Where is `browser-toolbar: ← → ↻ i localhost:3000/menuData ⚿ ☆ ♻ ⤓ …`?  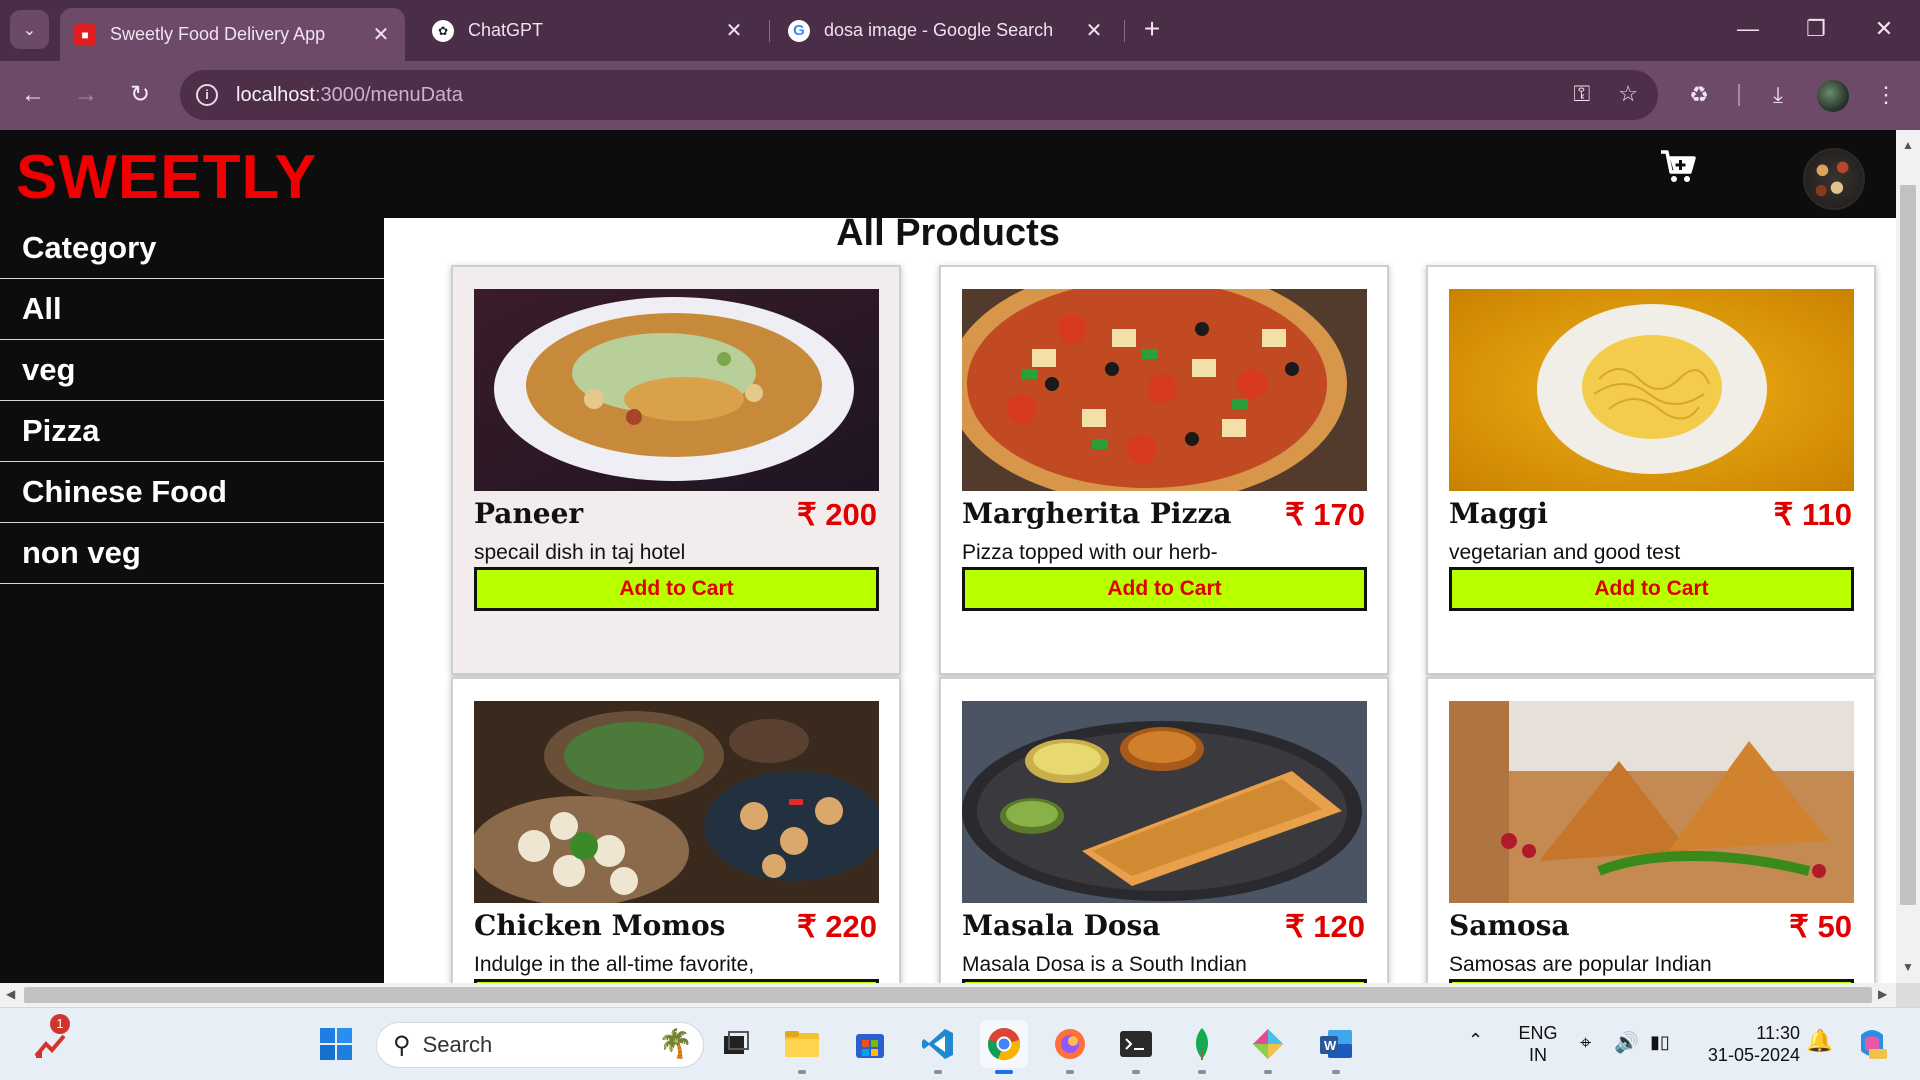
browser-toolbar: ← → ↻ i localhost:3000/menuData ⚿ ☆ ♻ ⤓ … is located at coordinates (960, 95).